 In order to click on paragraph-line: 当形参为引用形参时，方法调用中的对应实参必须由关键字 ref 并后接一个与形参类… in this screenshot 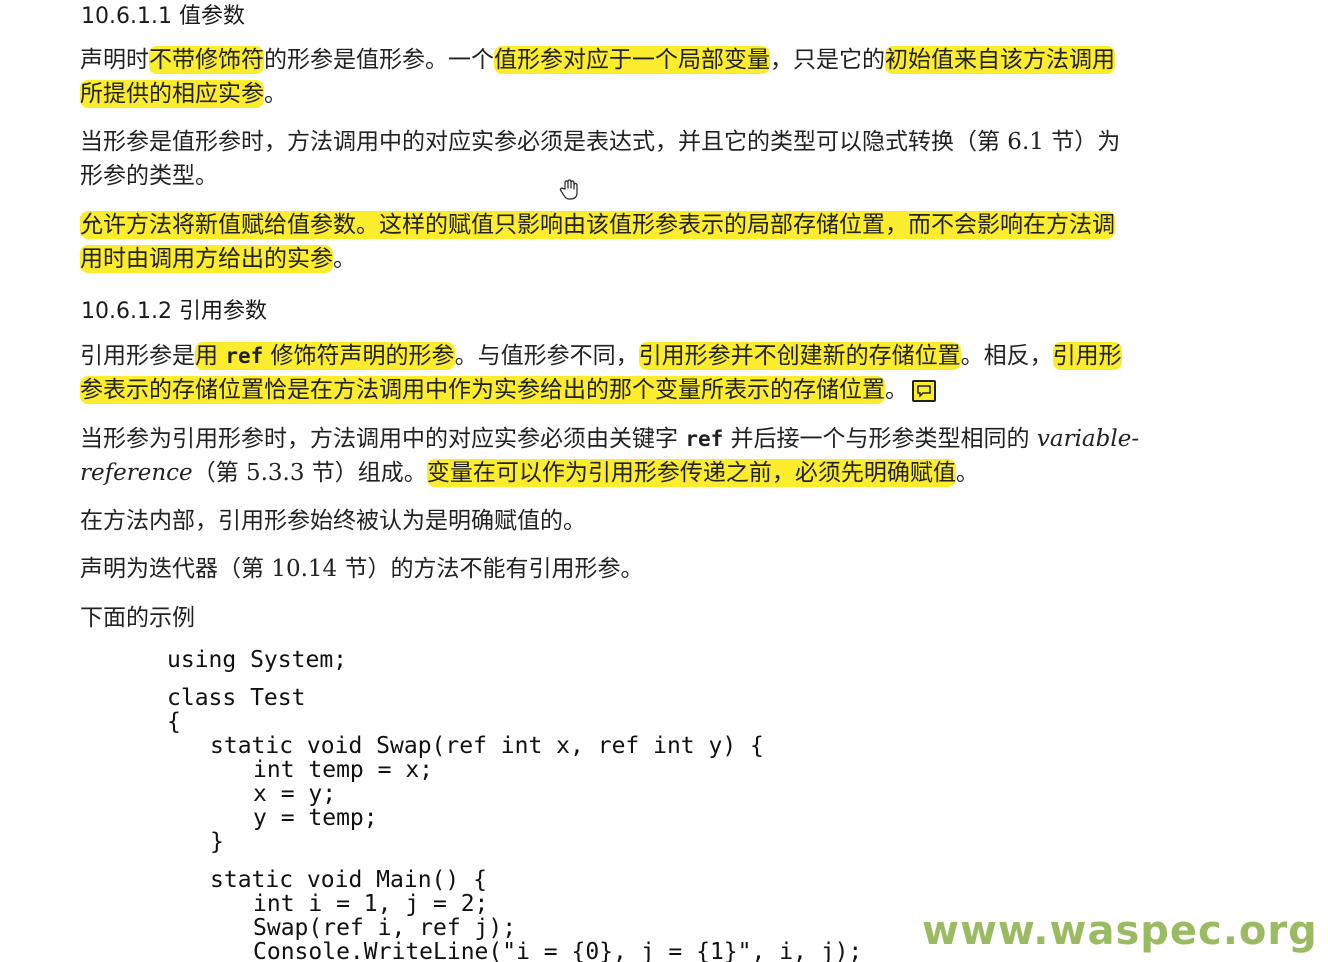, I will do `click(609, 439)`.